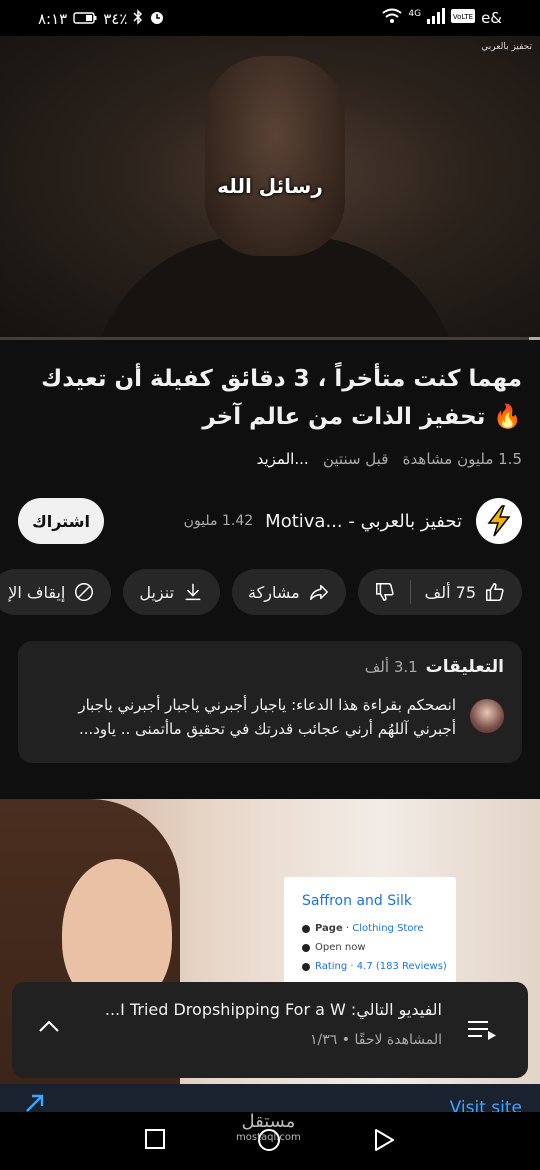 The height and width of the screenshot is (1170, 540). I want to click on back-button, so click(384, 1142).